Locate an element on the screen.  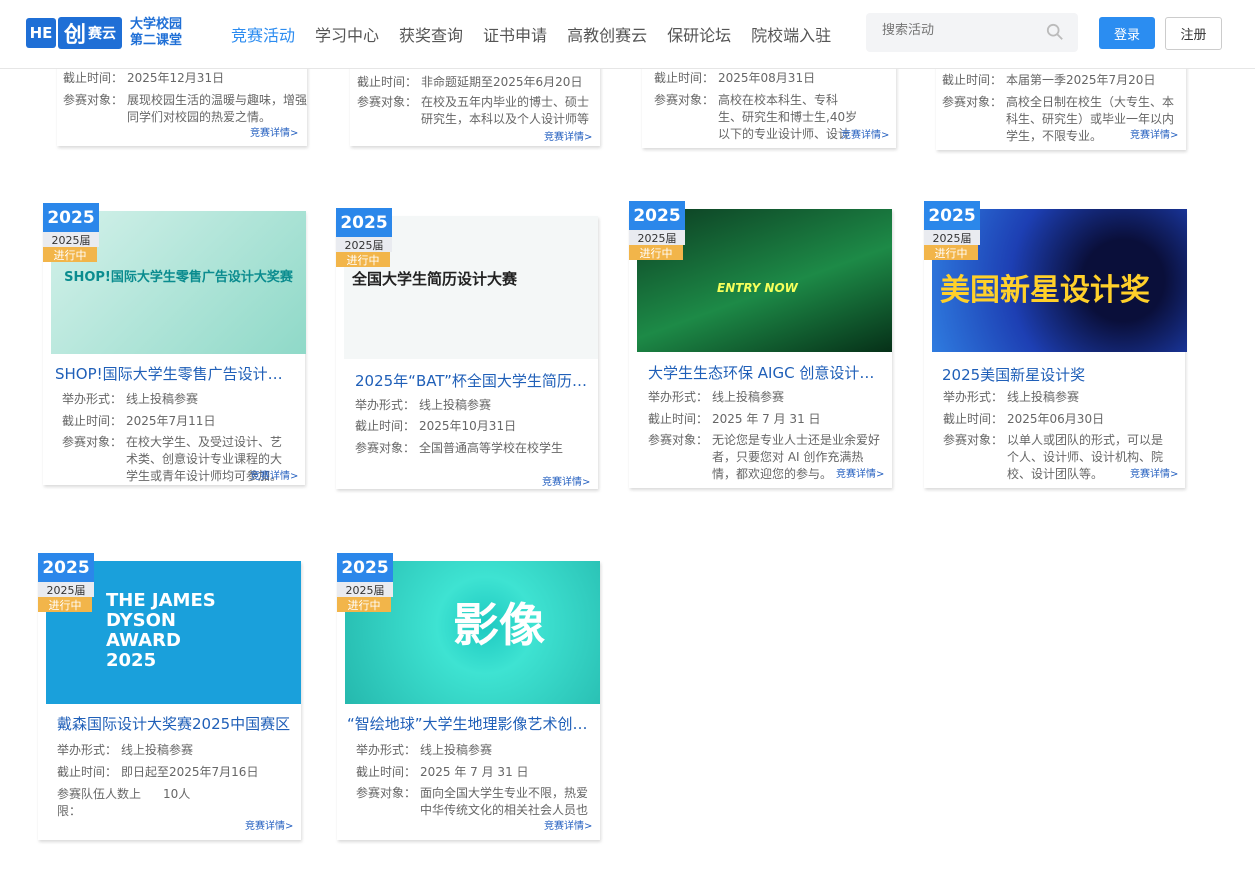
target-value: 全国普通高等学校在校学生 is located at coordinates (491, 448).